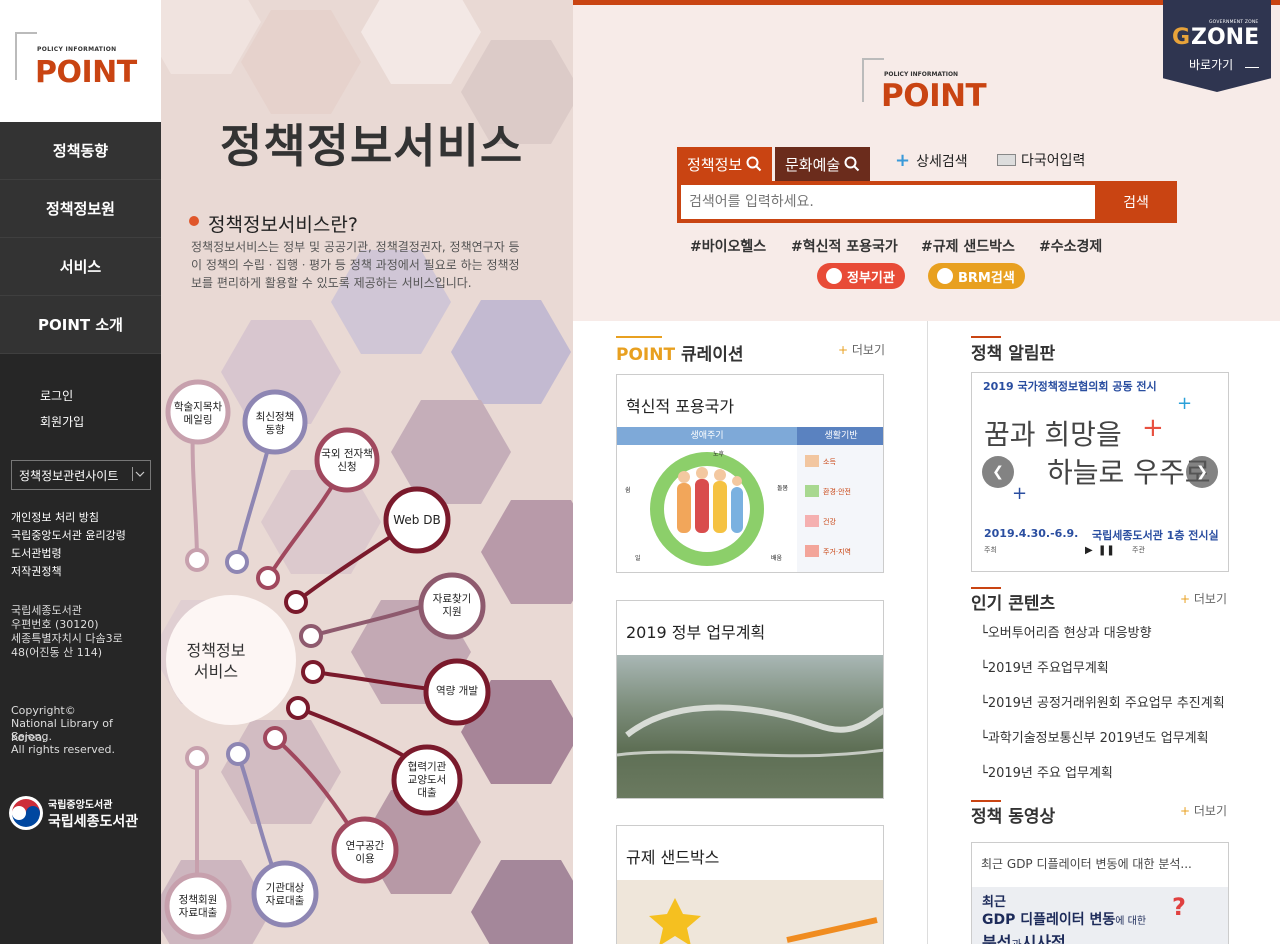 This screenshot has width=1280, height=944. Describe the element at coordinates (783, 488) in the screenshot. I see `ring-label: 돌봄` at that location.